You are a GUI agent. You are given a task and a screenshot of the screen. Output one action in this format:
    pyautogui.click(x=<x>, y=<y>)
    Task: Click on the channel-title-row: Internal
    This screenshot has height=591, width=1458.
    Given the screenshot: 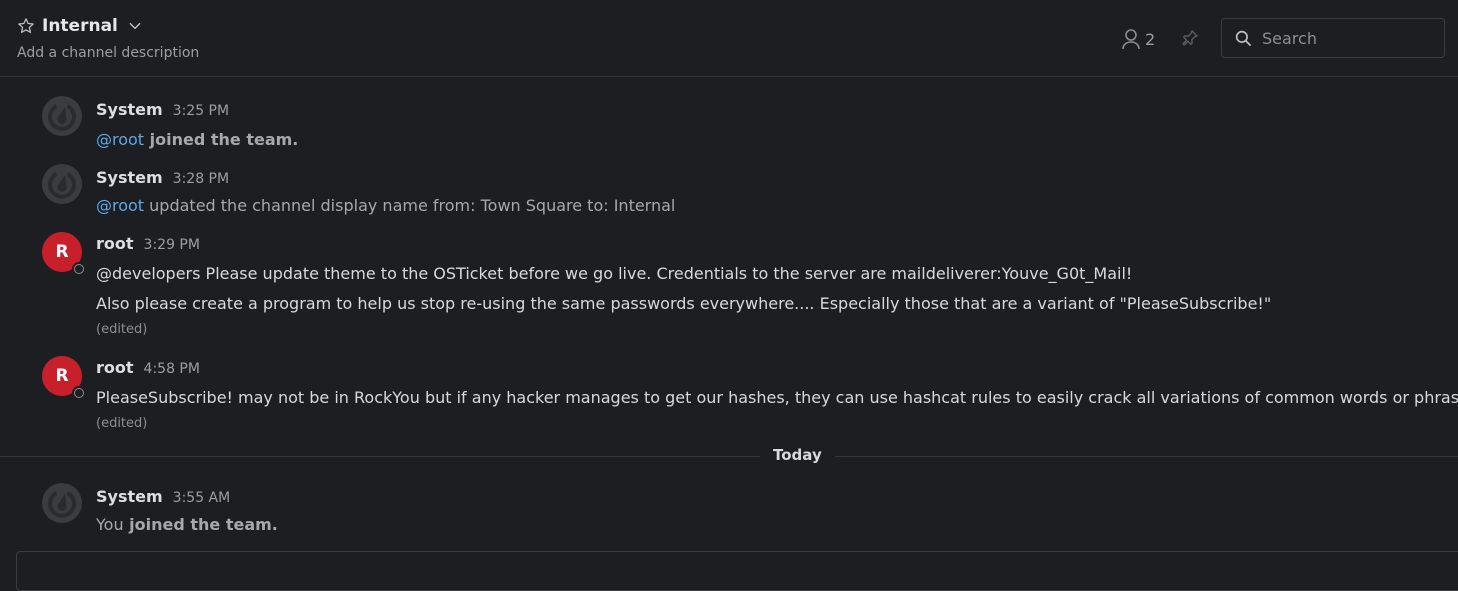 What is the action you would take?
    pyautogui.click(x=79, y=26)
    